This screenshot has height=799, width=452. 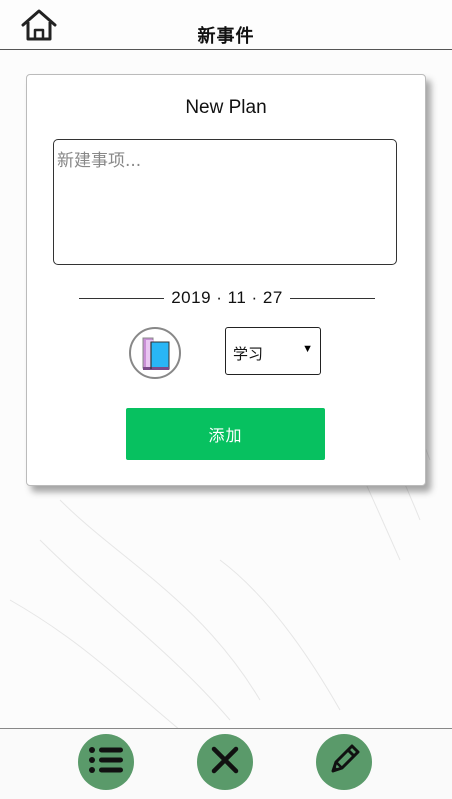 I want to click on tab-list, so click(x=106, y=762).